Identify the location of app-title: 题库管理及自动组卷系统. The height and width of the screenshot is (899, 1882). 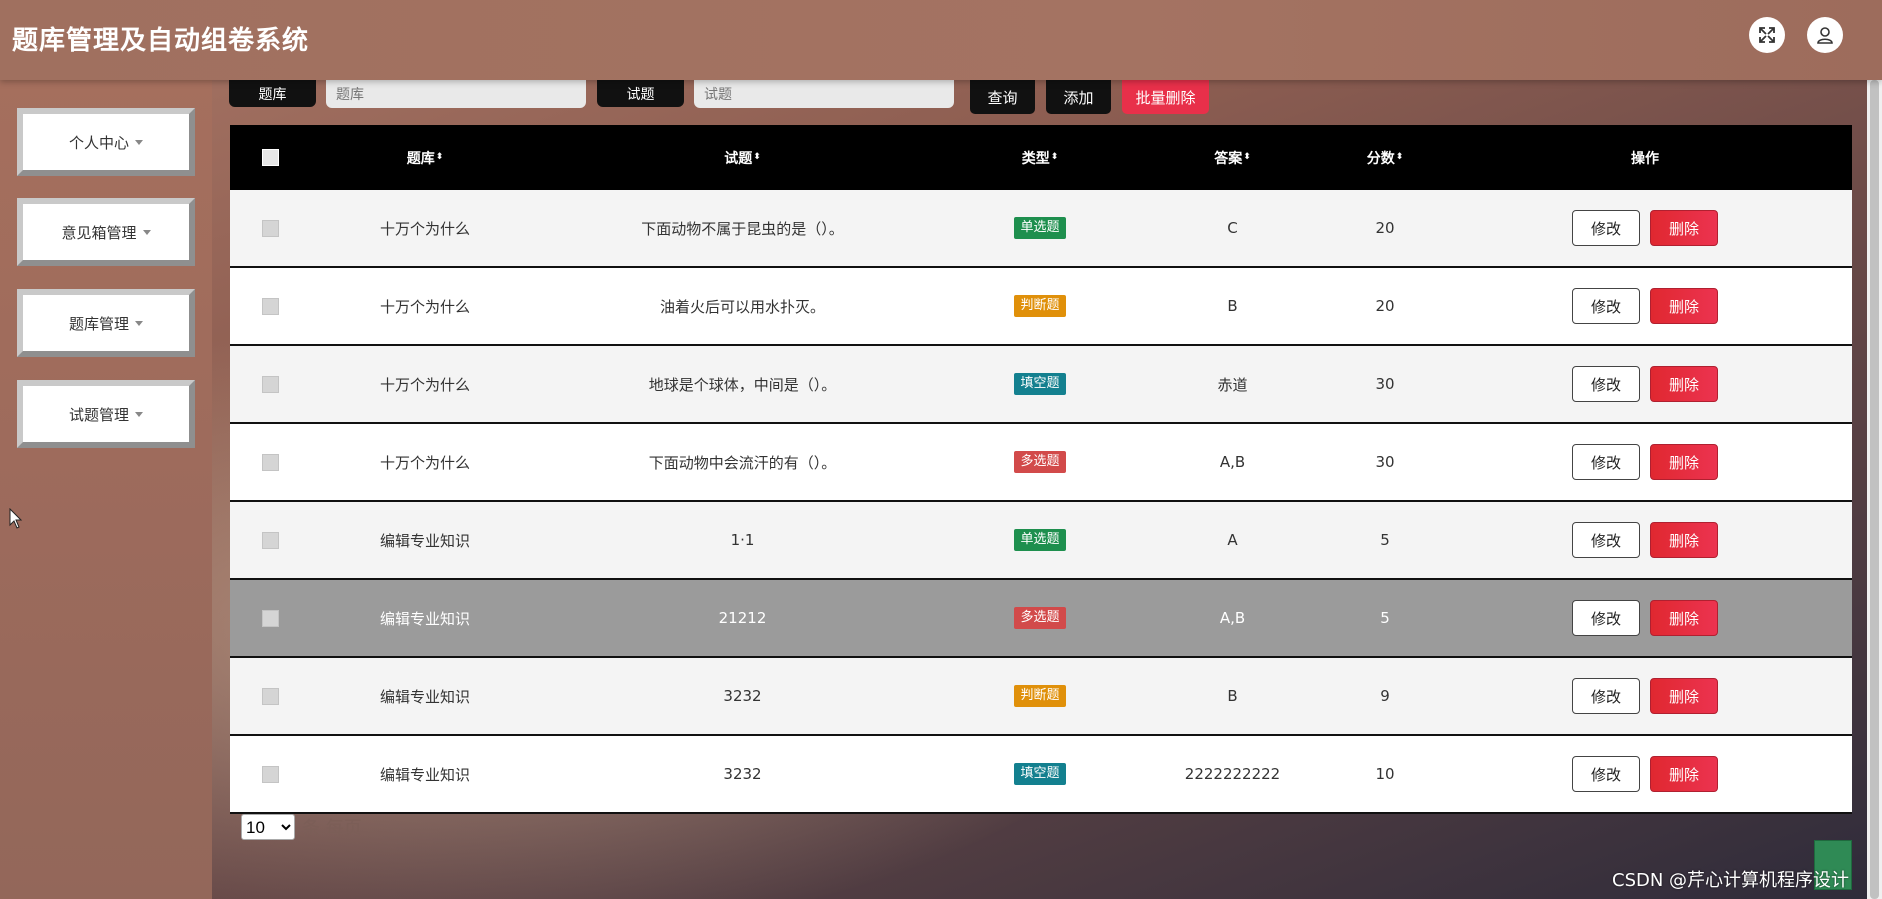
(161, 41).